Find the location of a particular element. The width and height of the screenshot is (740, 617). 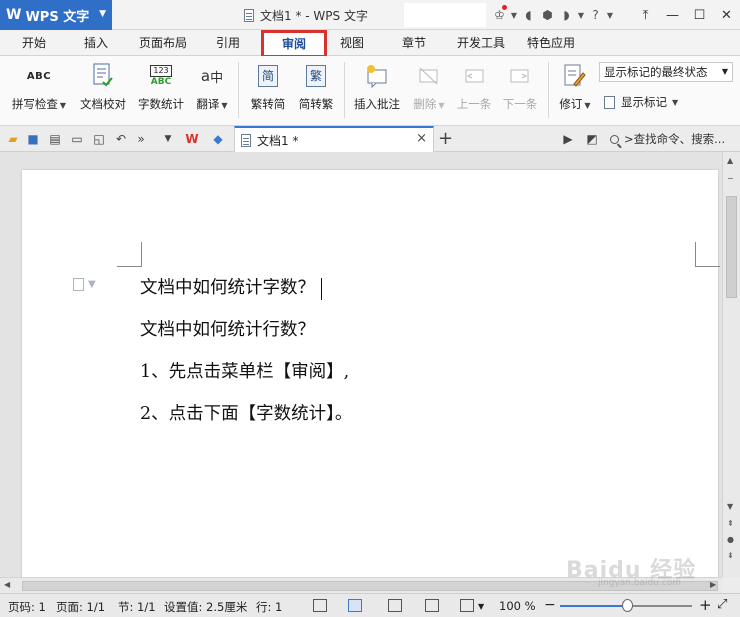

flag-icon: ◩ is located at coordinates (592, 139).